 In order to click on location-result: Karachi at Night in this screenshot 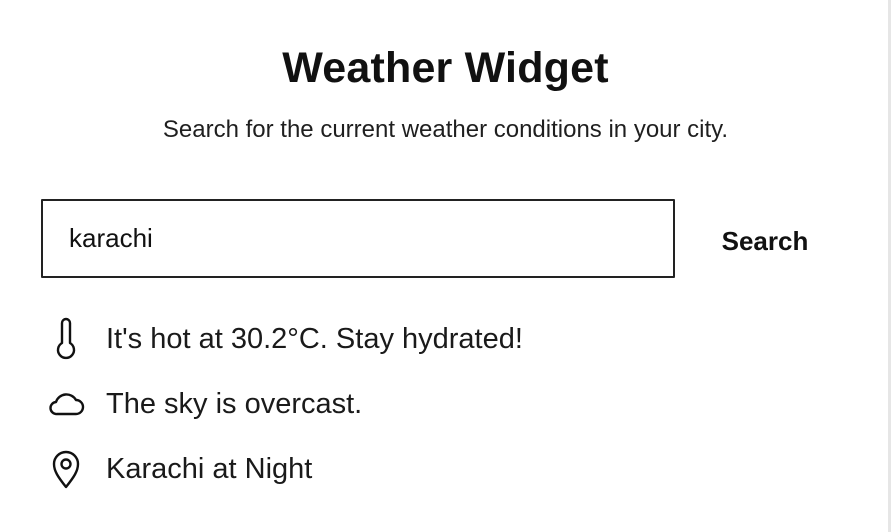, I will do `click(177, 469)`.